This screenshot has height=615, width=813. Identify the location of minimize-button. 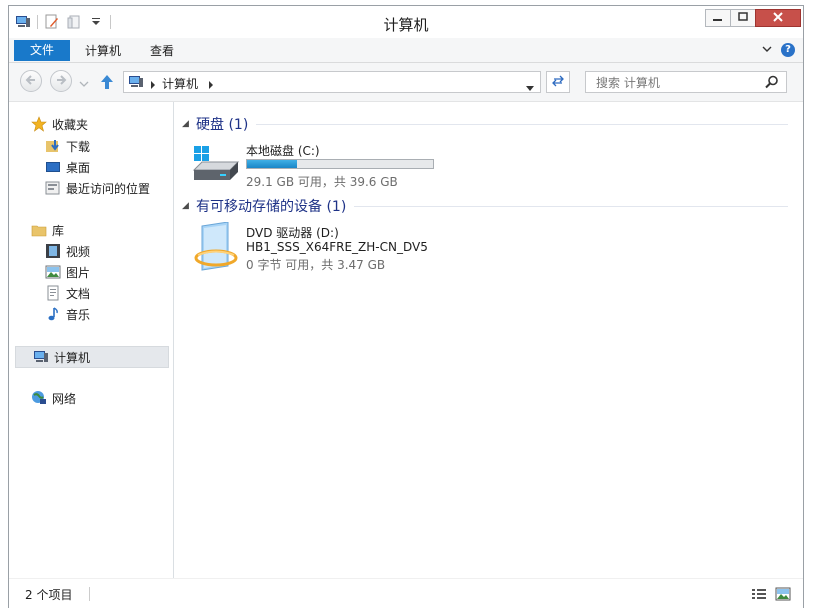
(718, 18).